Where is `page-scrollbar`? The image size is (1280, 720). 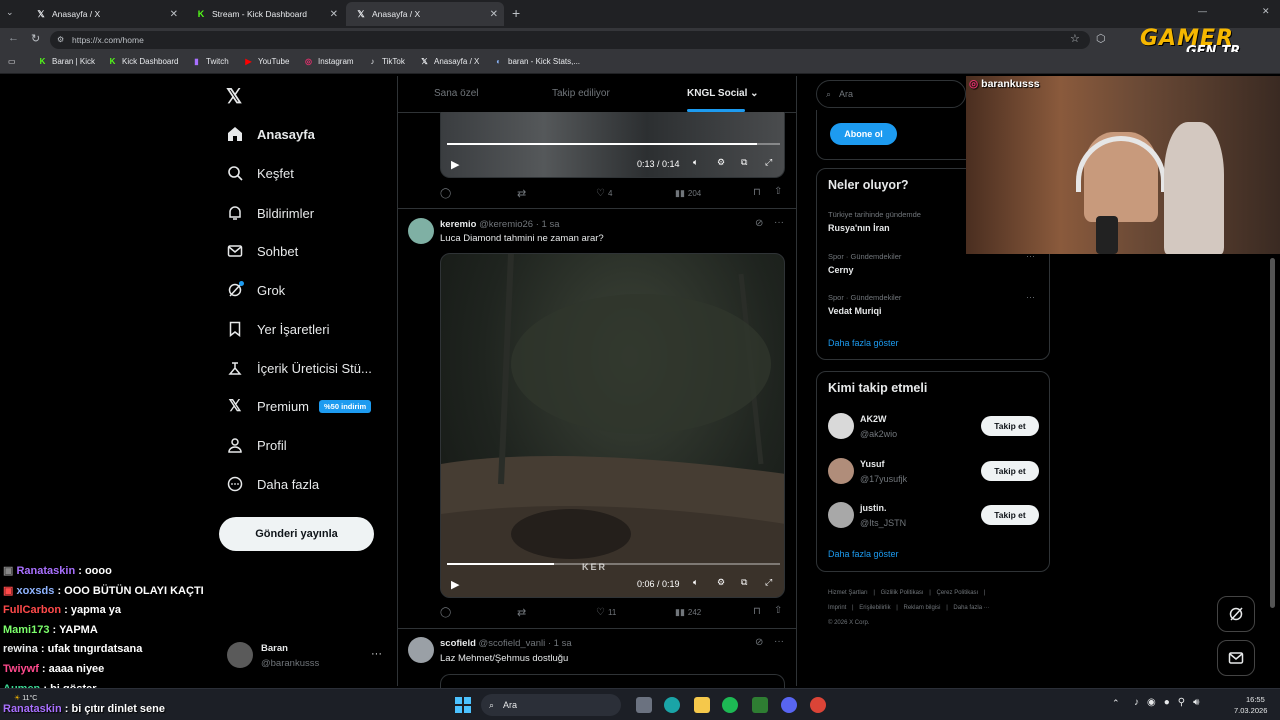 page-scrollbar is located at coordinates (1272, 433).